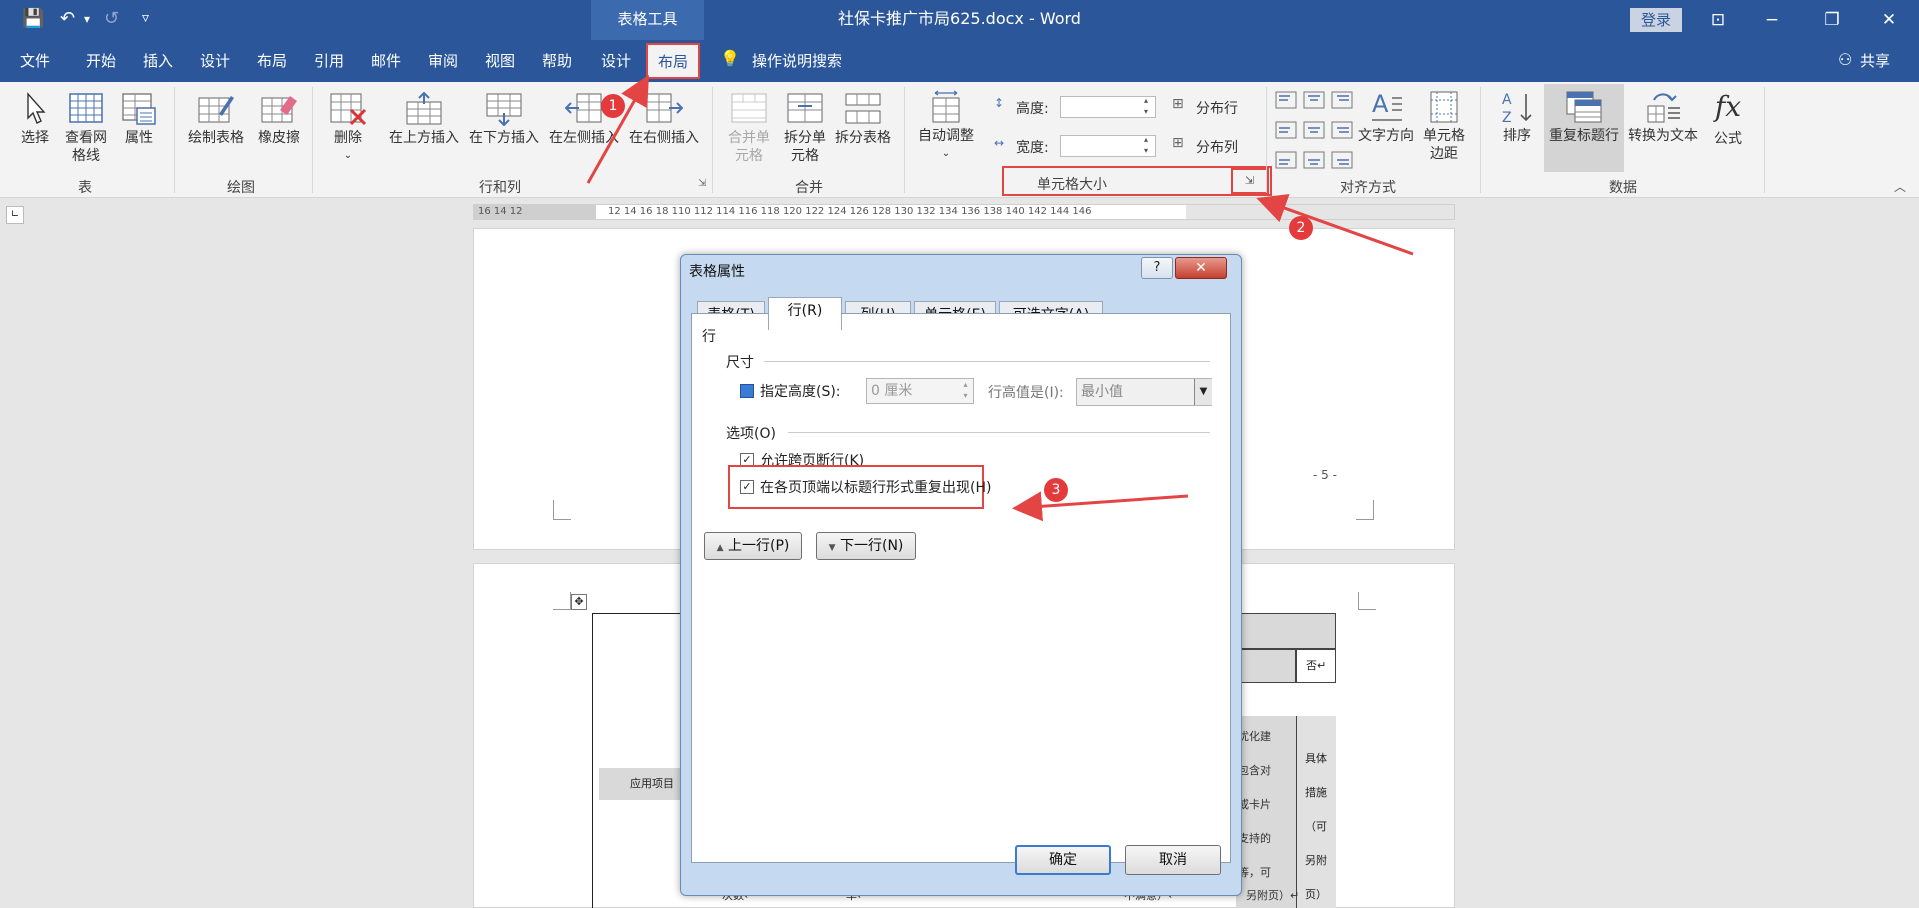 The image size is (1919, 908). Describe the element at coordinates (613, 106) in the screenshot. I see `step-1-badge: 1` at that location.